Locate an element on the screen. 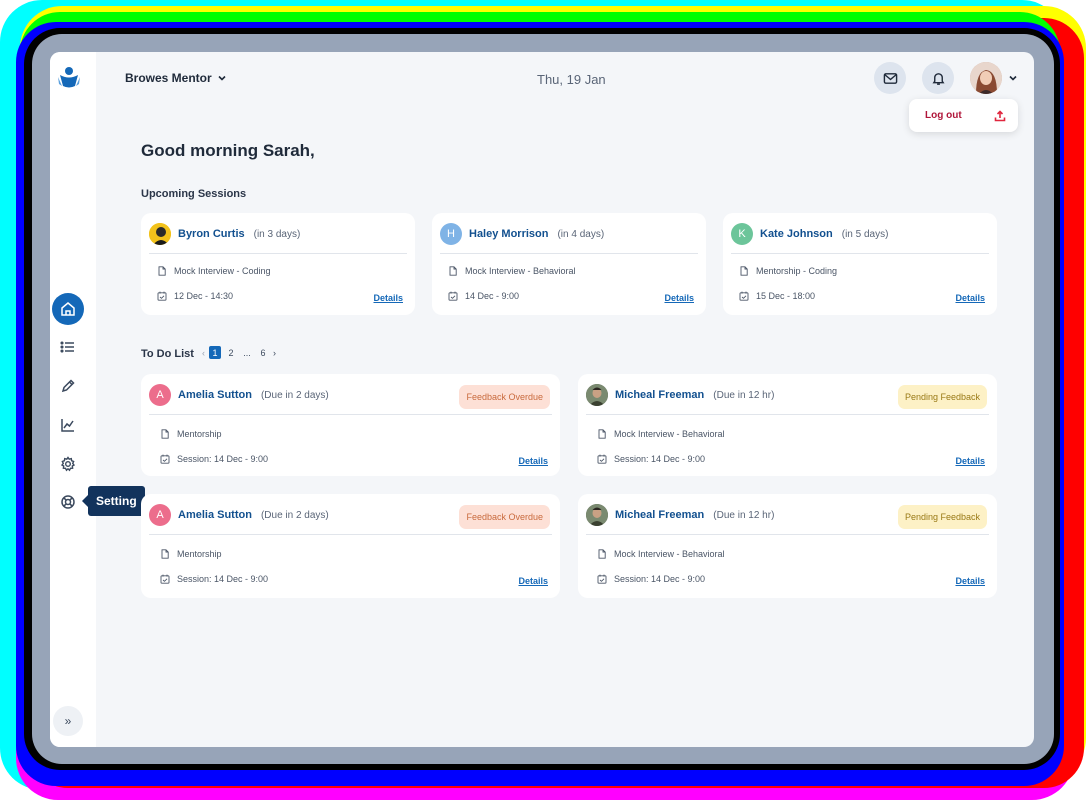 This screenshot has width=1086, height=801. session-type: Mock Interview - Behavioral is located at coordinates (520, 271).